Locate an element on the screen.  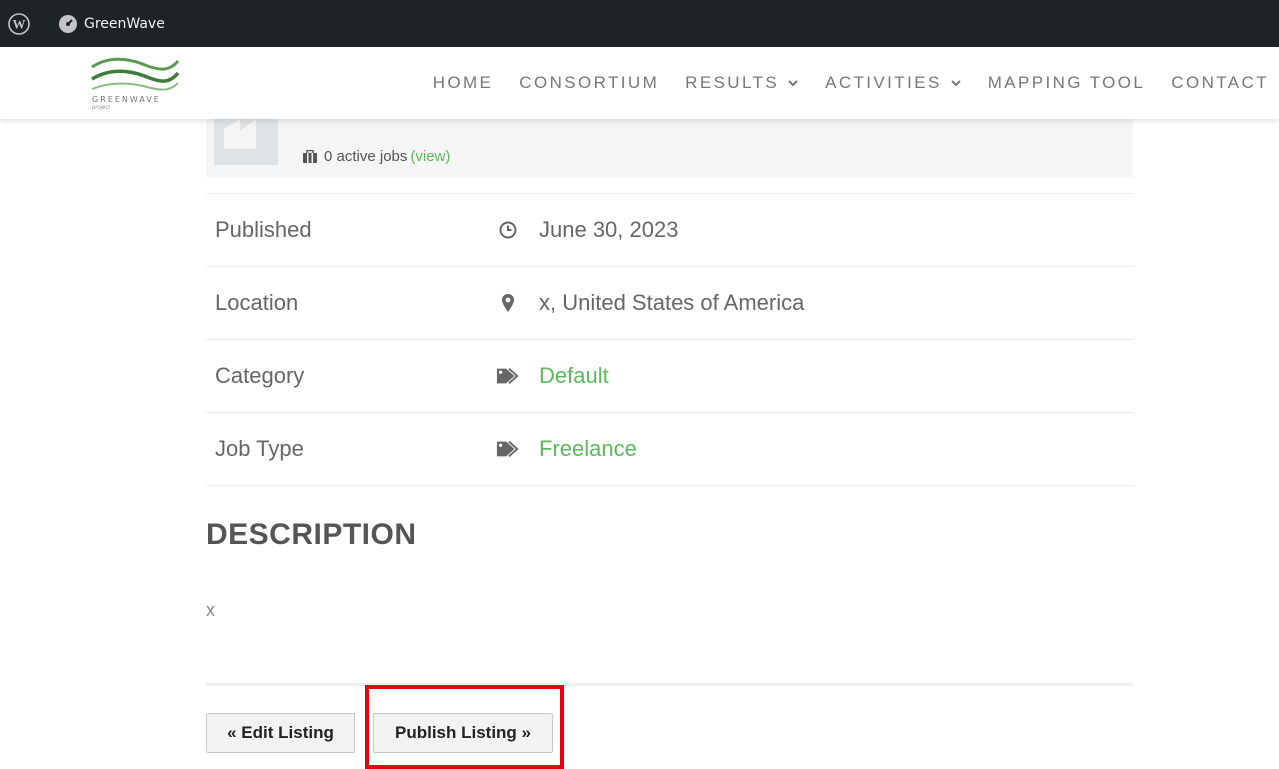
clock-icon is located at coordinates (508, 230).